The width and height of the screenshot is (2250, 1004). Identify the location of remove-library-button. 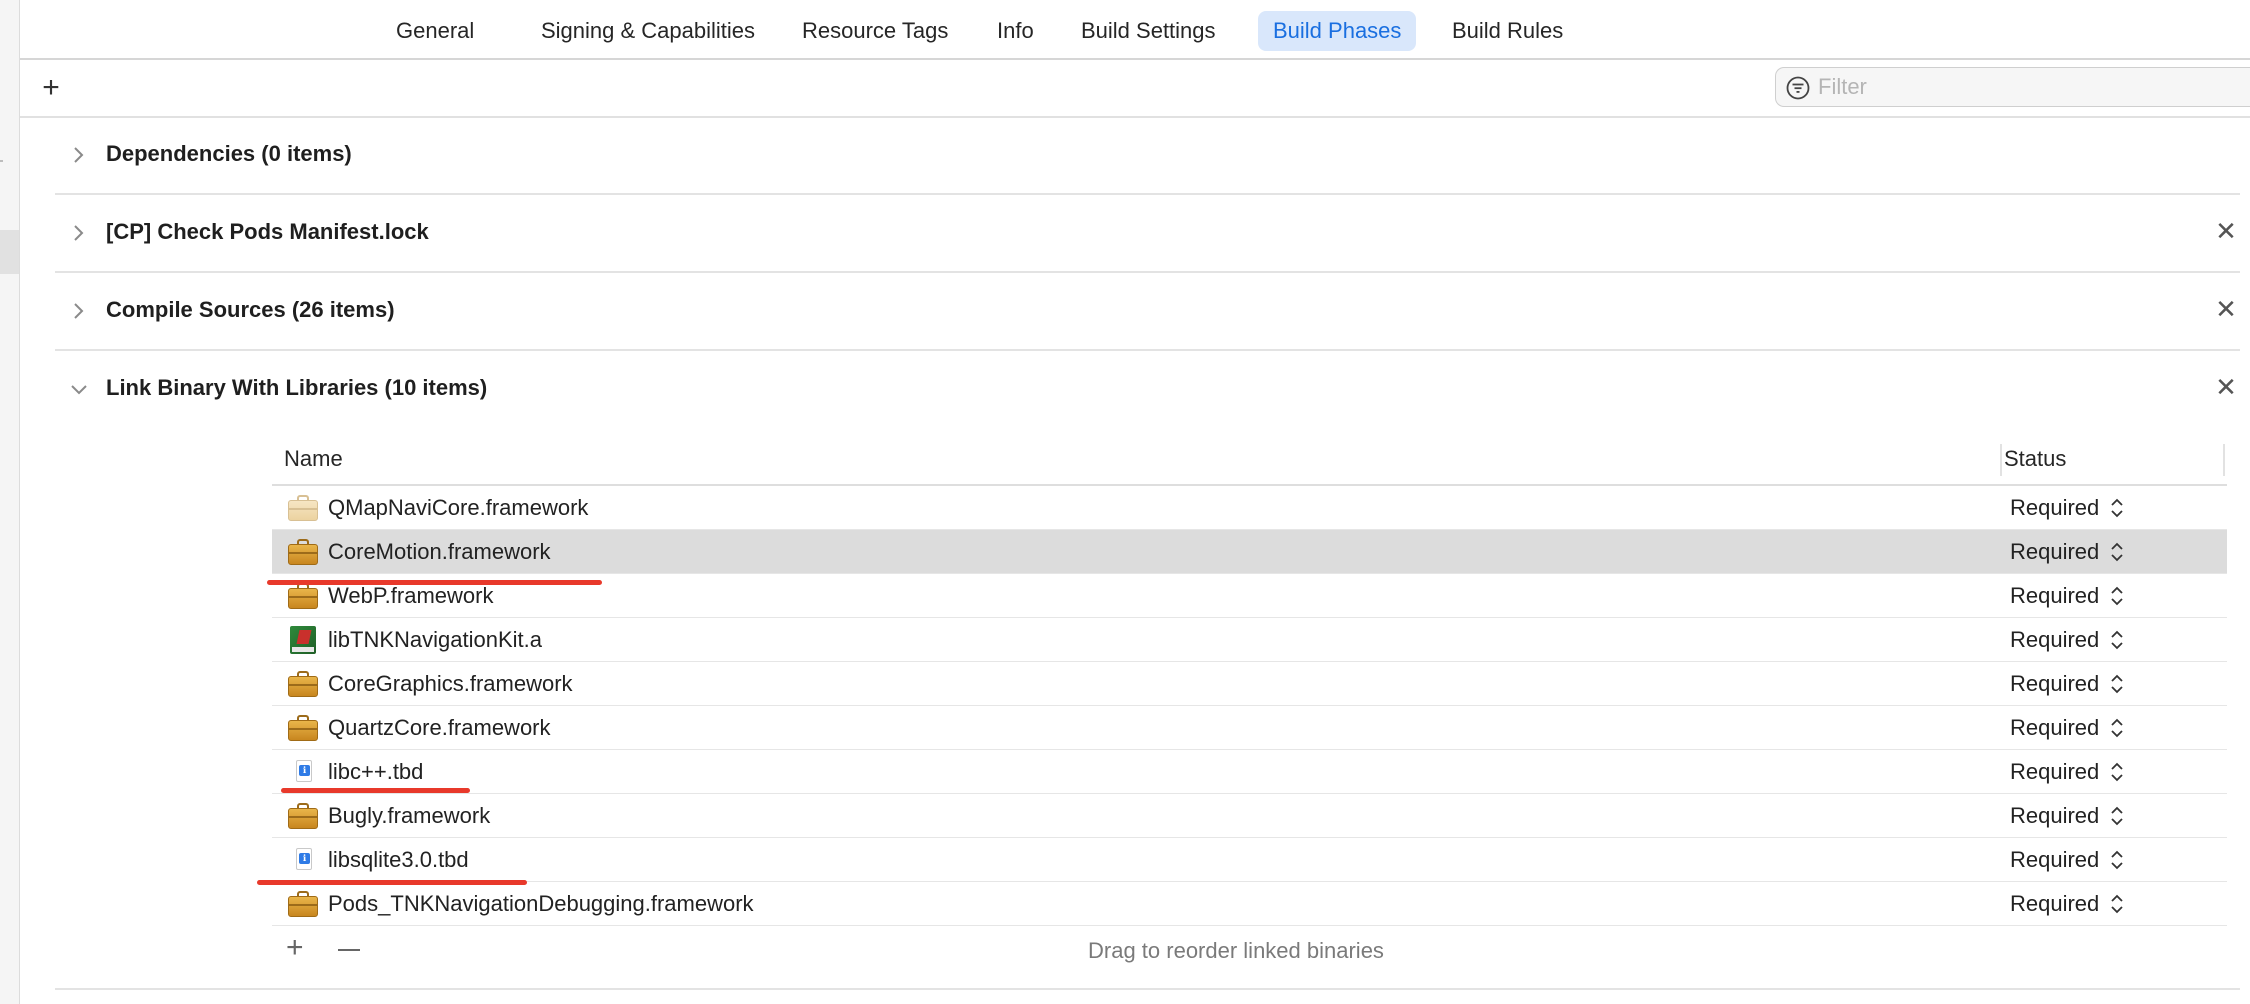
(349, 950).